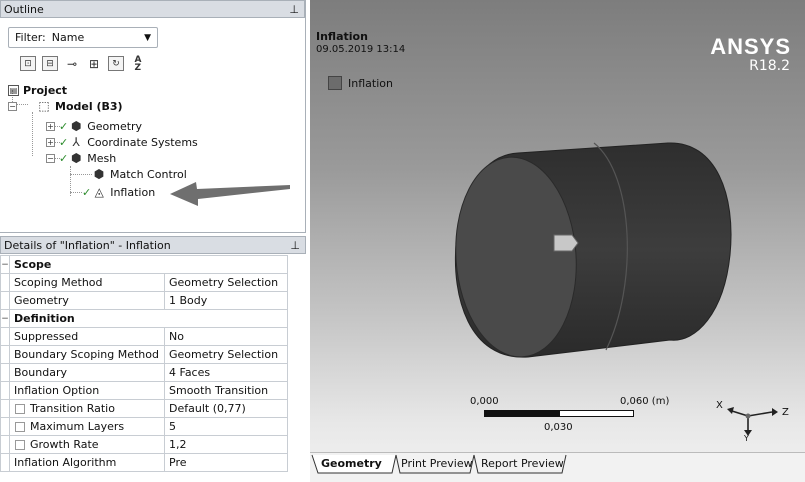 The width and height of the screenshot is (805, 482). What do you see at coordinates (87, 372) in the screenshot?
I see `details-property-name: Boundary` at bounding box center [87, 372].